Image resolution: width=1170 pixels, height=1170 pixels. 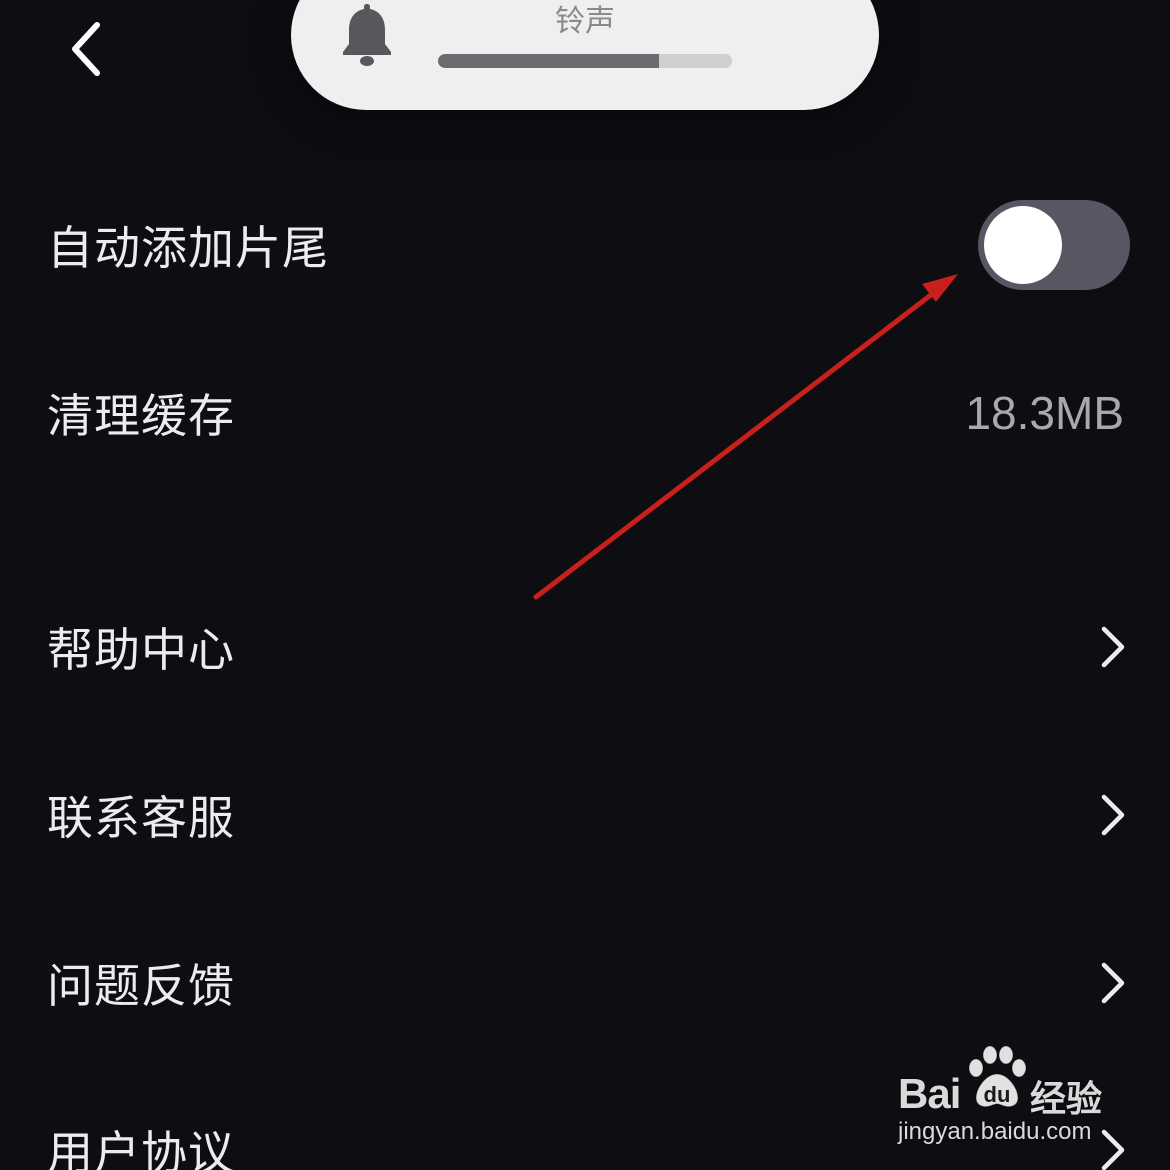 I want to click on volume-hud-label: 铃声, so click(x=585, y=21).